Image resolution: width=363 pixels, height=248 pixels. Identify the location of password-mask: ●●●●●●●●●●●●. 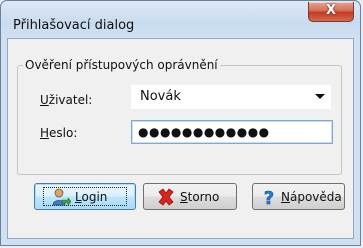
(204, 132).